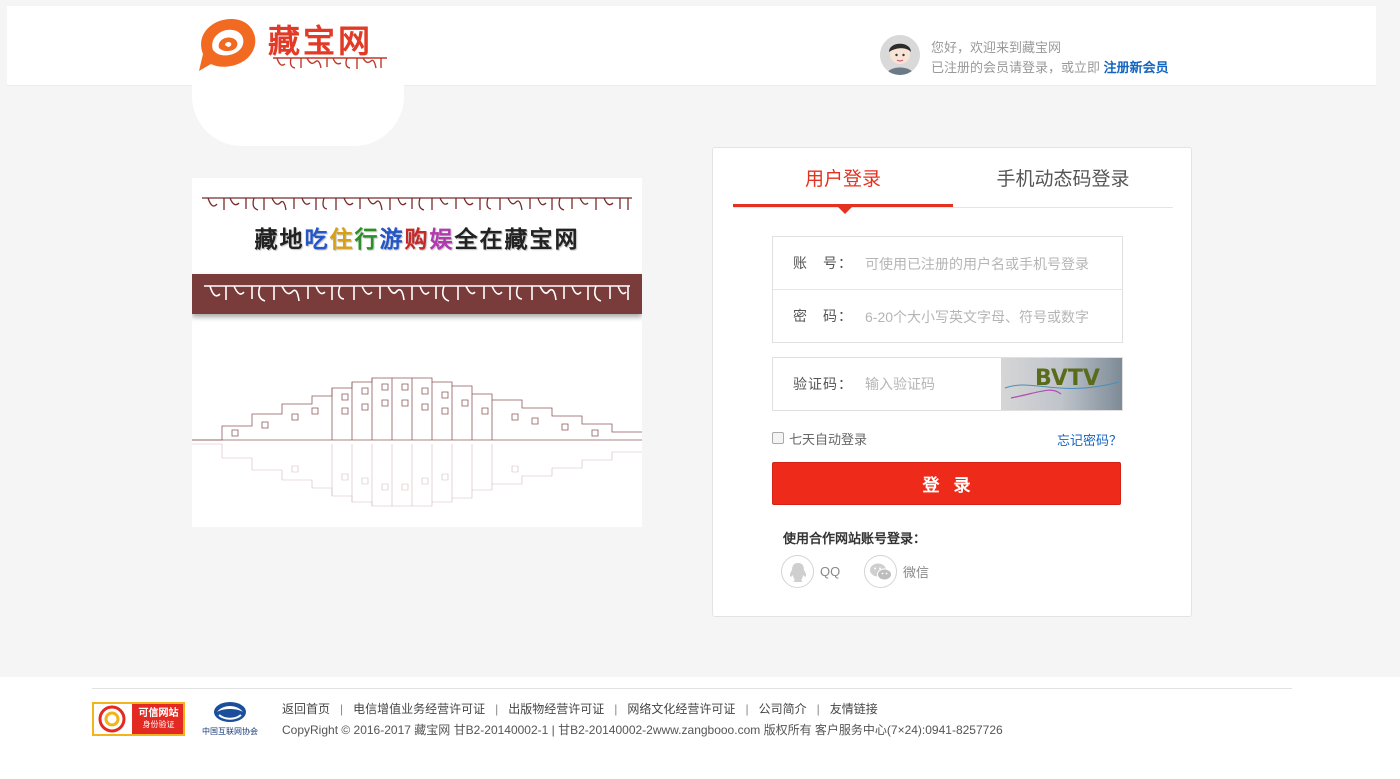 This screenshot has height=779, width=1400. I want to click on palace-illustration, so click(417, 442).